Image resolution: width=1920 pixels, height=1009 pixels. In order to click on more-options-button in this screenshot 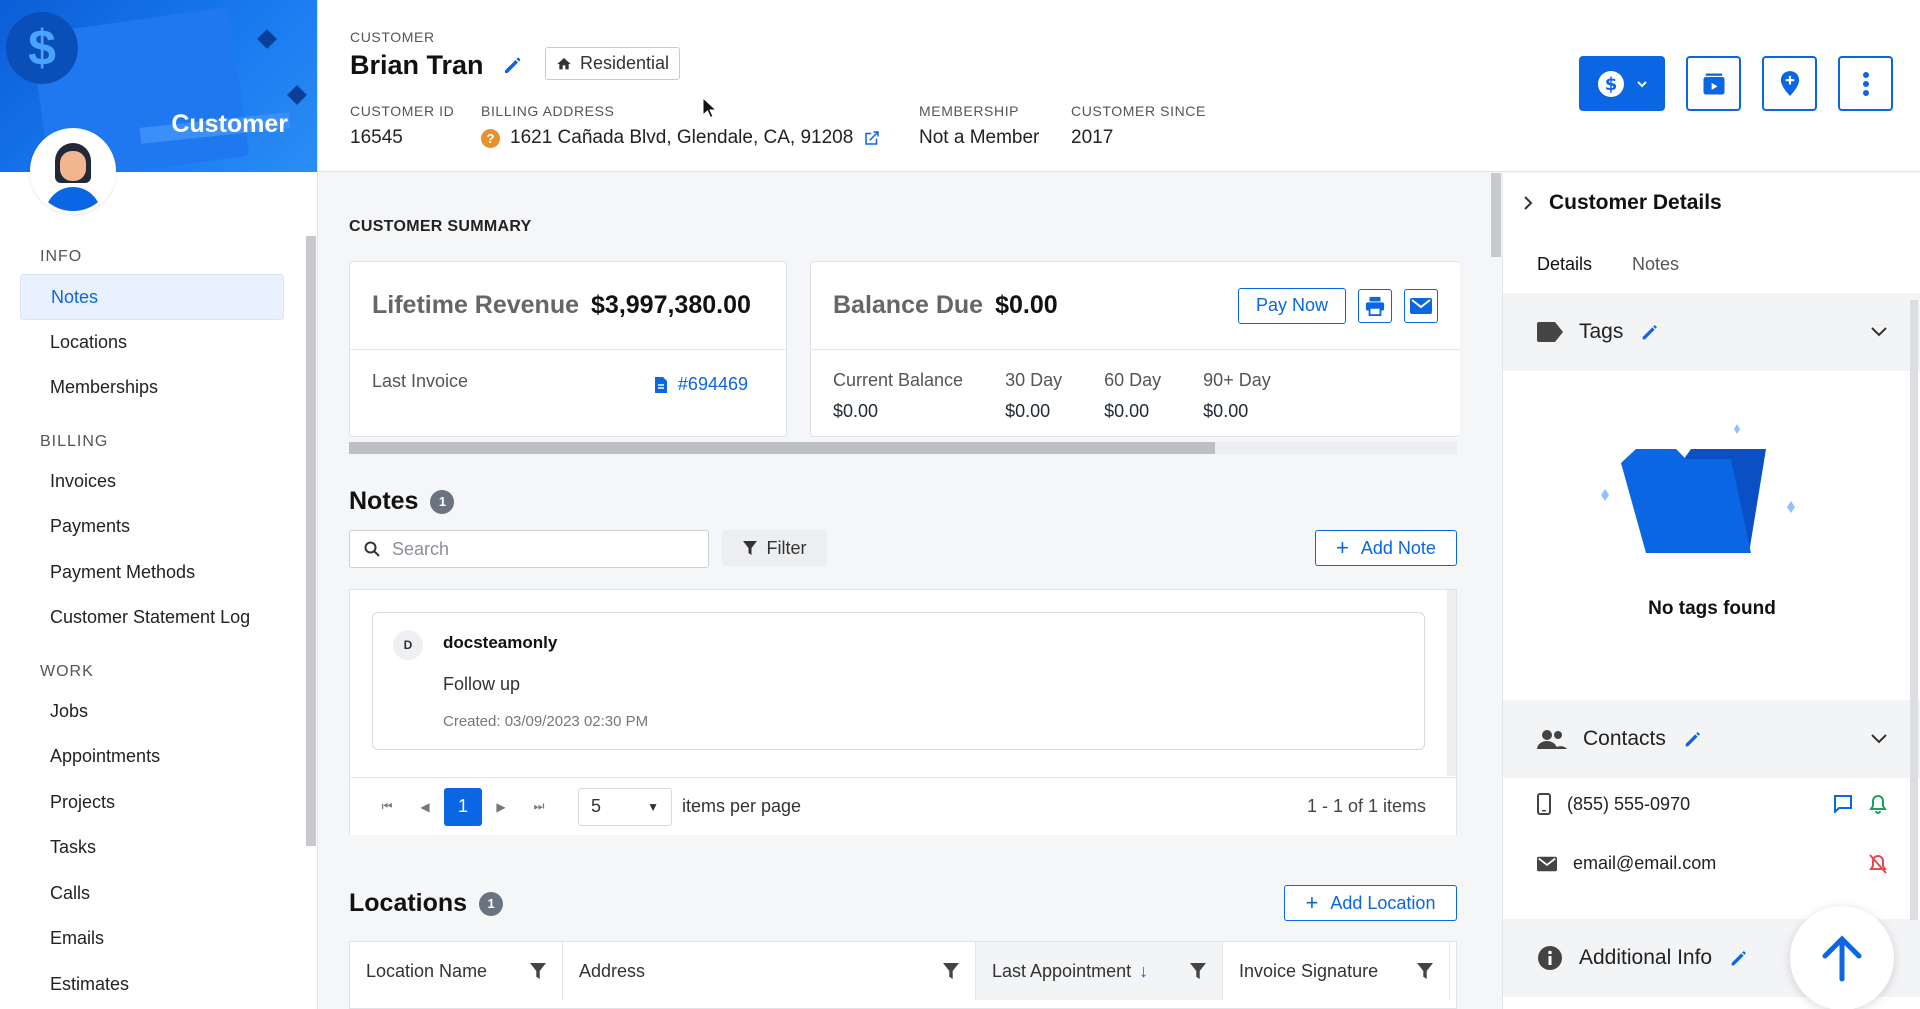, I will do `click(1865, 83)`.